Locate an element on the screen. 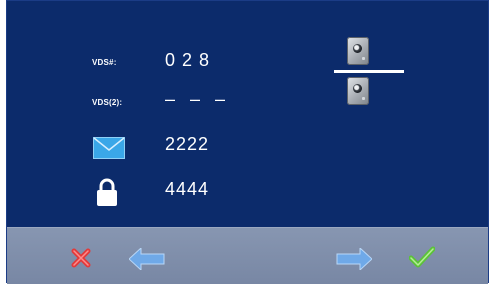  envelope-icon is located at coordinates (109, 148).